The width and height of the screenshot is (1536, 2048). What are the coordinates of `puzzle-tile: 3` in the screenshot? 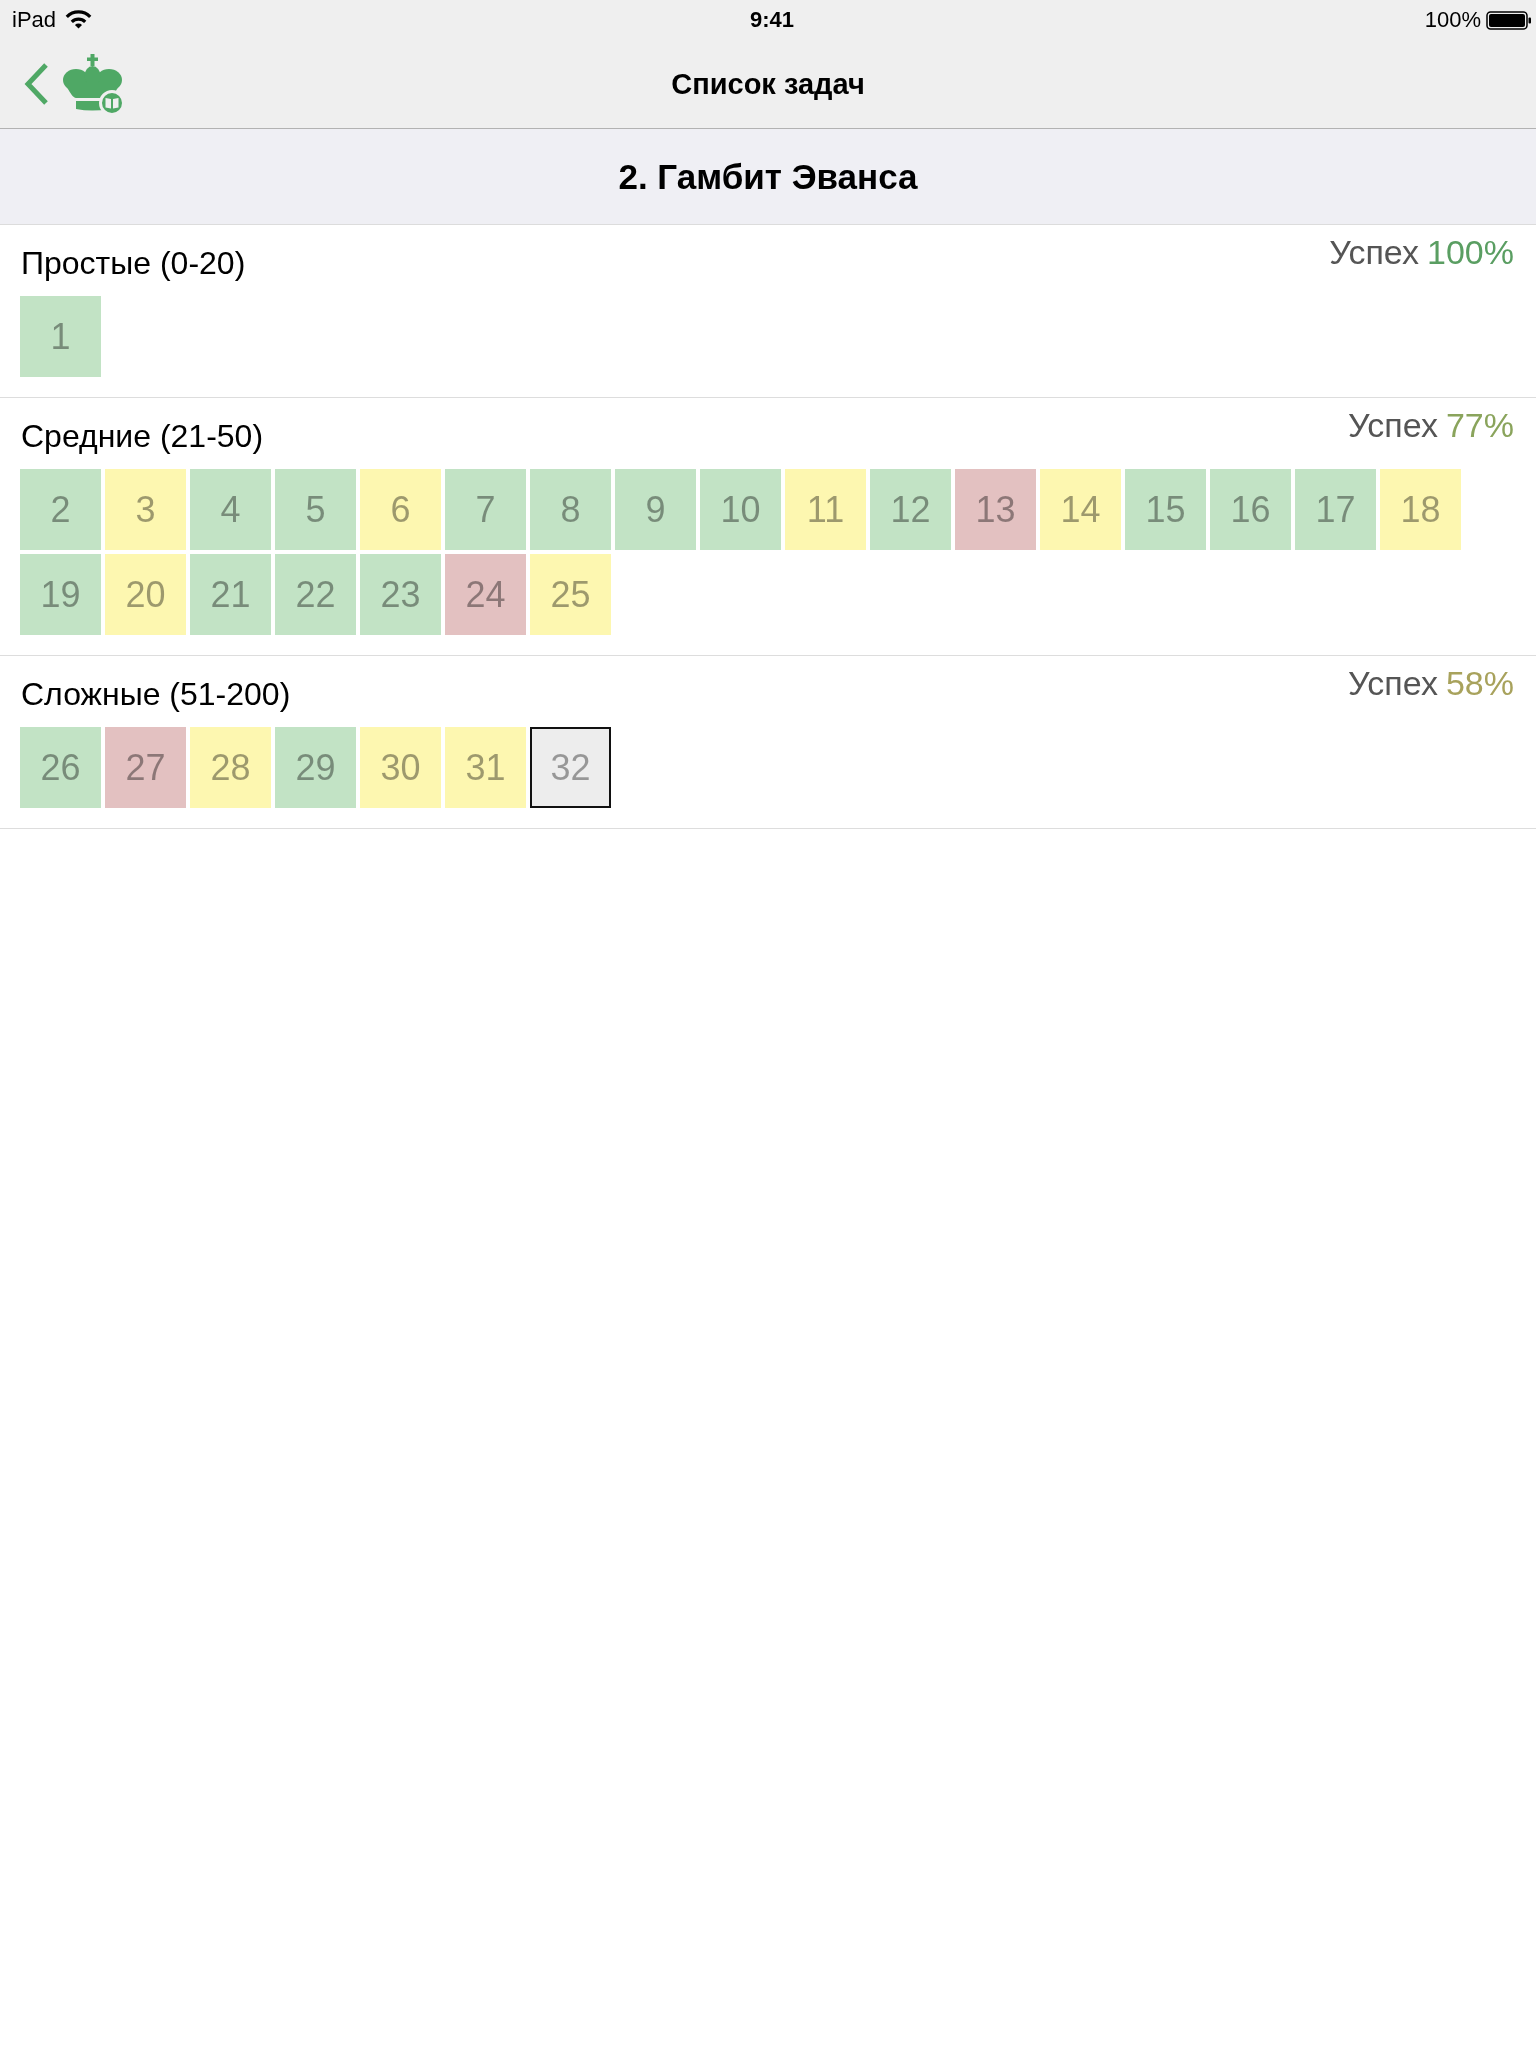 It's located at (145, 509).